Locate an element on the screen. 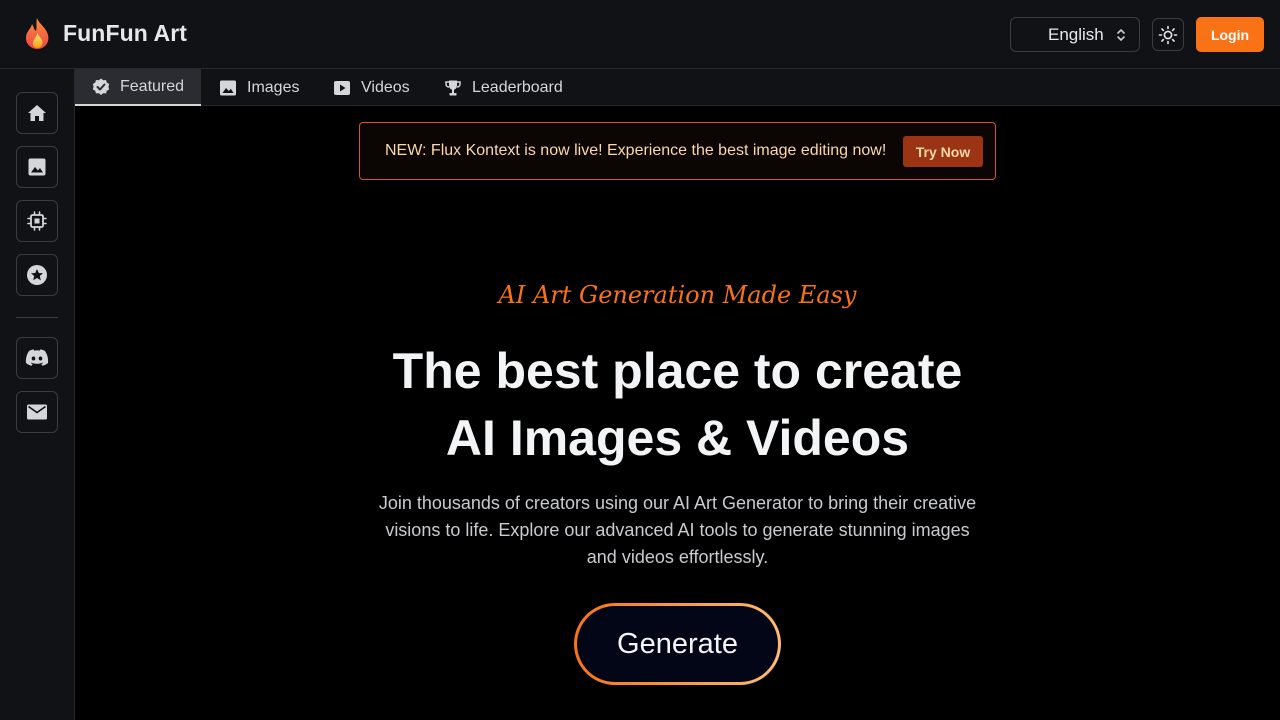 The width and height of the screenshot is (1280, 720). theme-toggle-button is located at coordinates (1168, 34).